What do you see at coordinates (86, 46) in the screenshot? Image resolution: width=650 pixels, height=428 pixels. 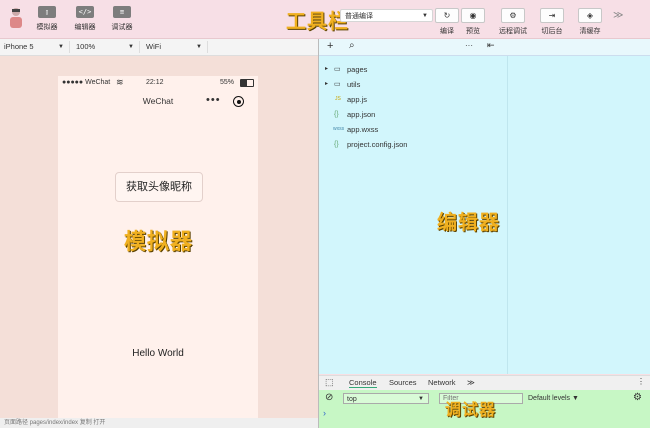 I see `zoom-value: 100%` at bounding box center [86, 46].